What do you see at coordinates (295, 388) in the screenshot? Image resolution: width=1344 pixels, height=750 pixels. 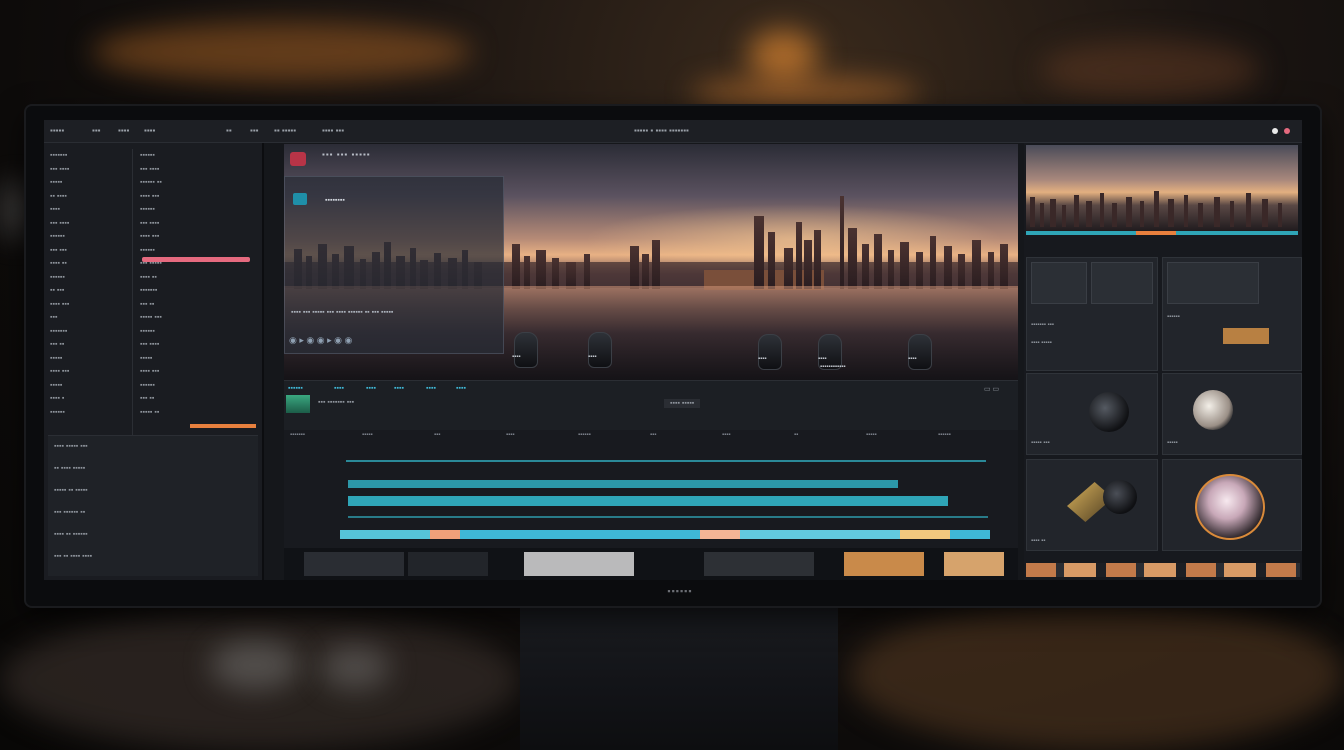 I see `toolbar-tab: ▪▪▪▪▪▪` at bounding box center [295, 388].